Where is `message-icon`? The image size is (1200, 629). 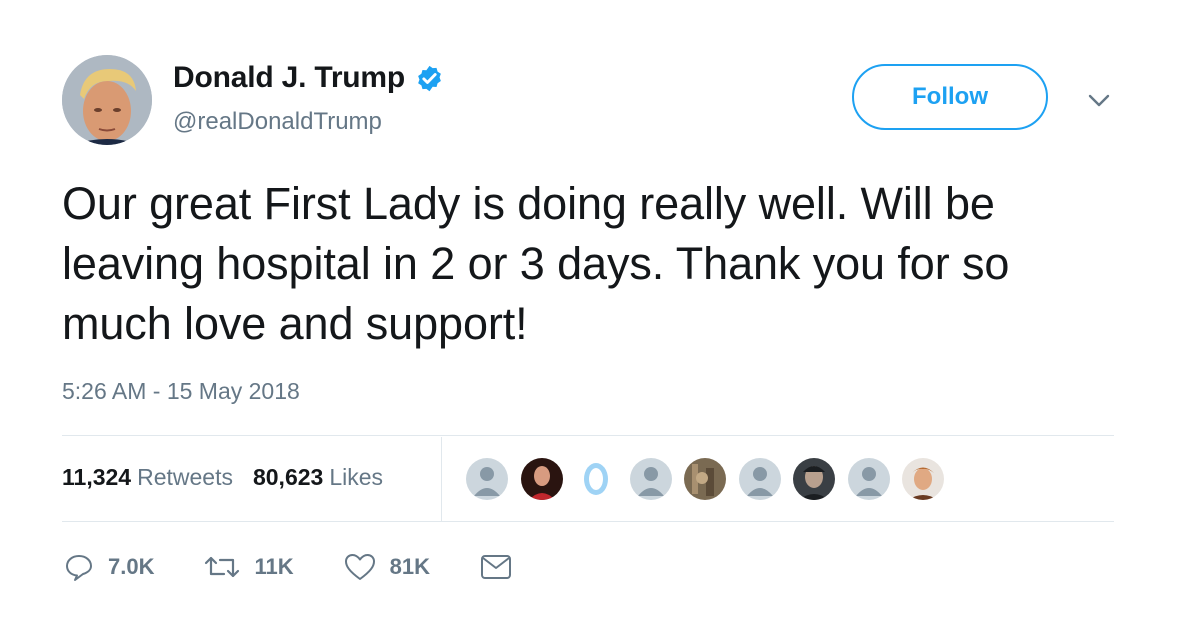 message-icon is located at coordinates (496, 567).